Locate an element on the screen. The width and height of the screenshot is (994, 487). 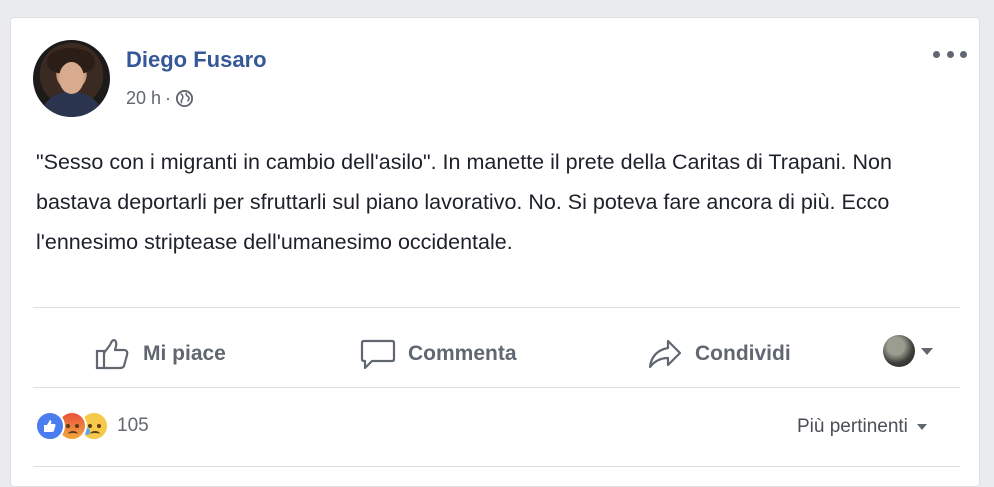
comment-button: Commenta is located at coordinates (438, 354).